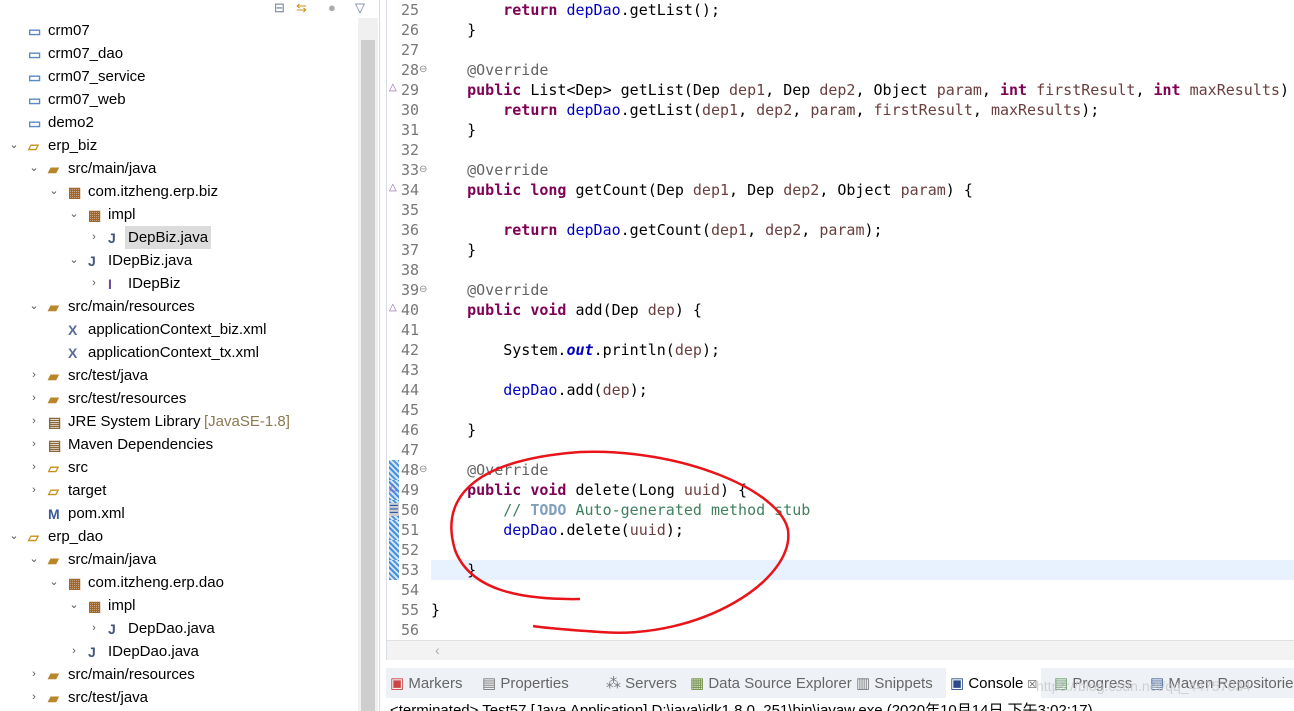  What do you see at coordinates (426, 684) in the screenshot?
I see `tab-markers: ▣ Markers` at bounding box center [426, 684].